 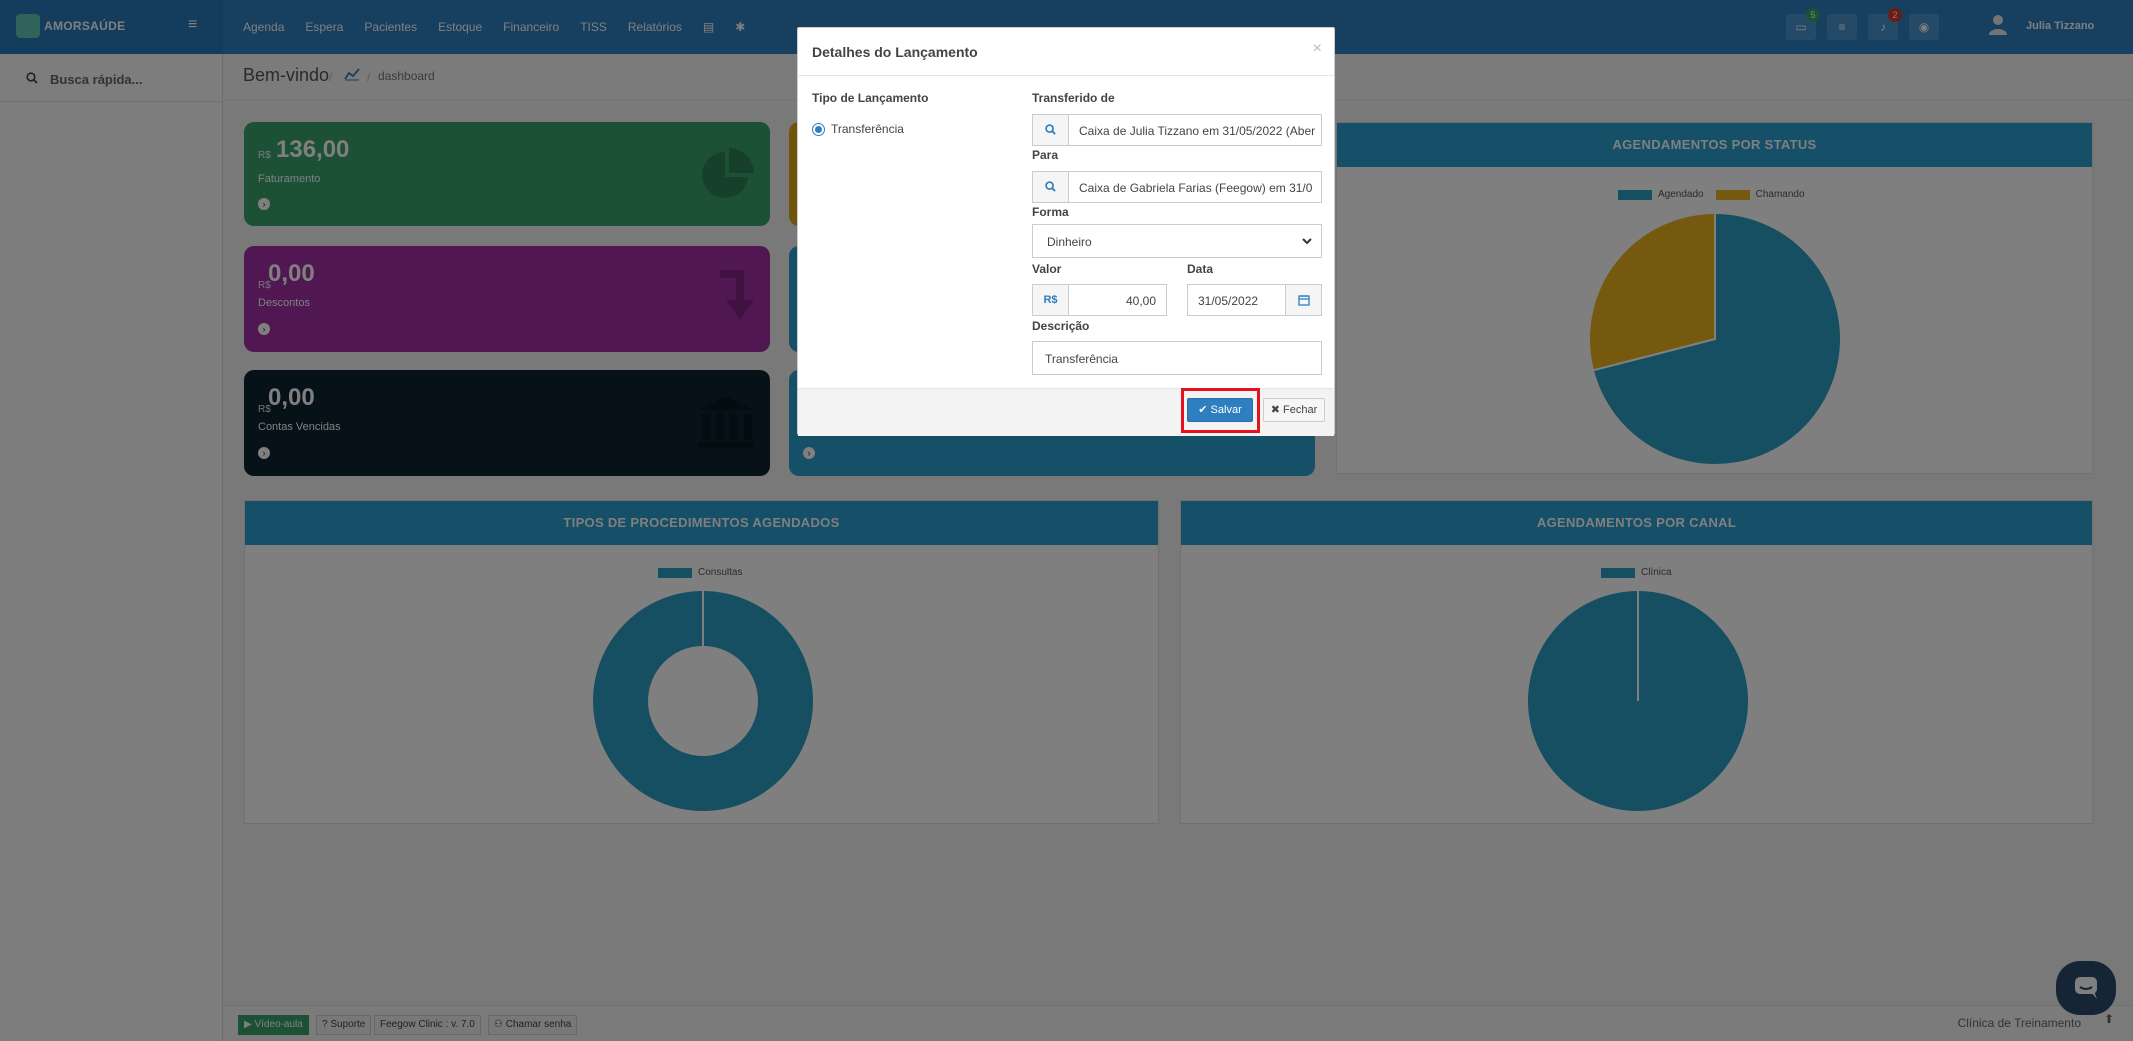 What do you see at coordinates (1220, 410) in the screenshot?
I see `save-button-highlight` at bounding box center [1220, 410].